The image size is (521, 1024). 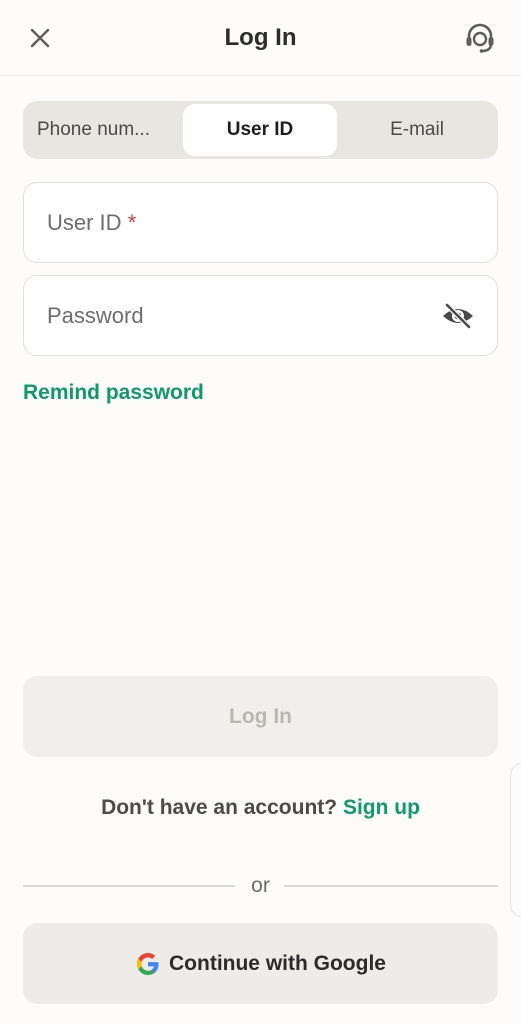 What do you see at coordinates (84, 222) in the screenshot?
I see `user-id-label-text: User ID` at bounding box center [84, 222].